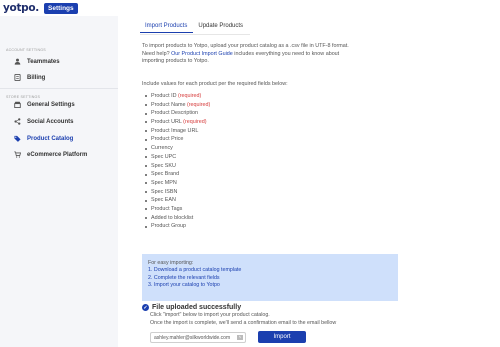 This screenshot has width=500, height=347. Describe the element at coordinates (175, 130) in the screenshot. I see `field-name: Product Image URL` at that location.